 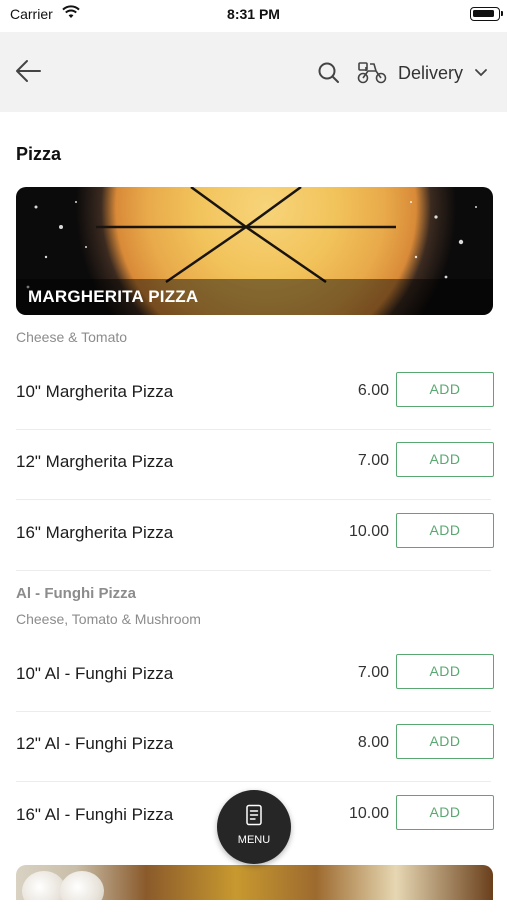 What do you see at coordinates (254, 840) in the screenshot?
I see `menu-button-label: MENU` at bounding box center [254, 840].